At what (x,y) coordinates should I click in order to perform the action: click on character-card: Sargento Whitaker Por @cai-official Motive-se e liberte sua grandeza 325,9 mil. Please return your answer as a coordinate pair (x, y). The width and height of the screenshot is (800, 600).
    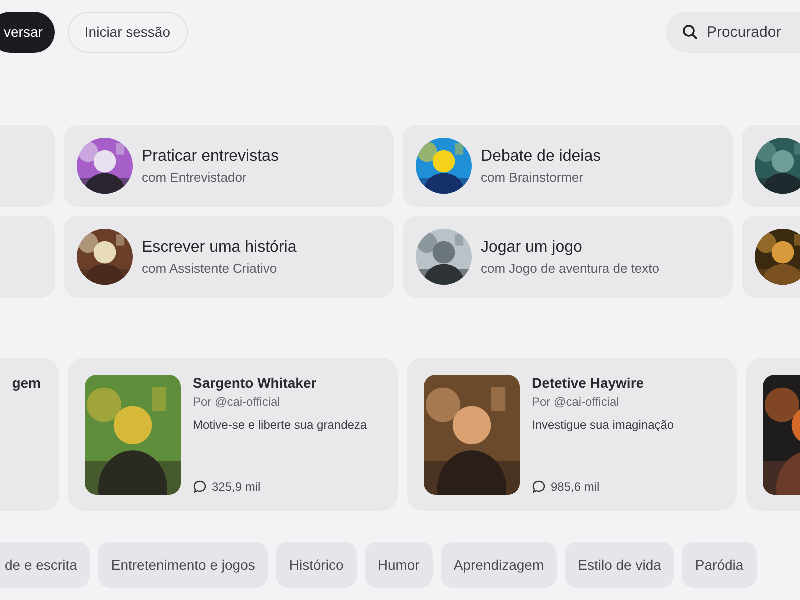
    Looking at the image, I should click on (233, 434).